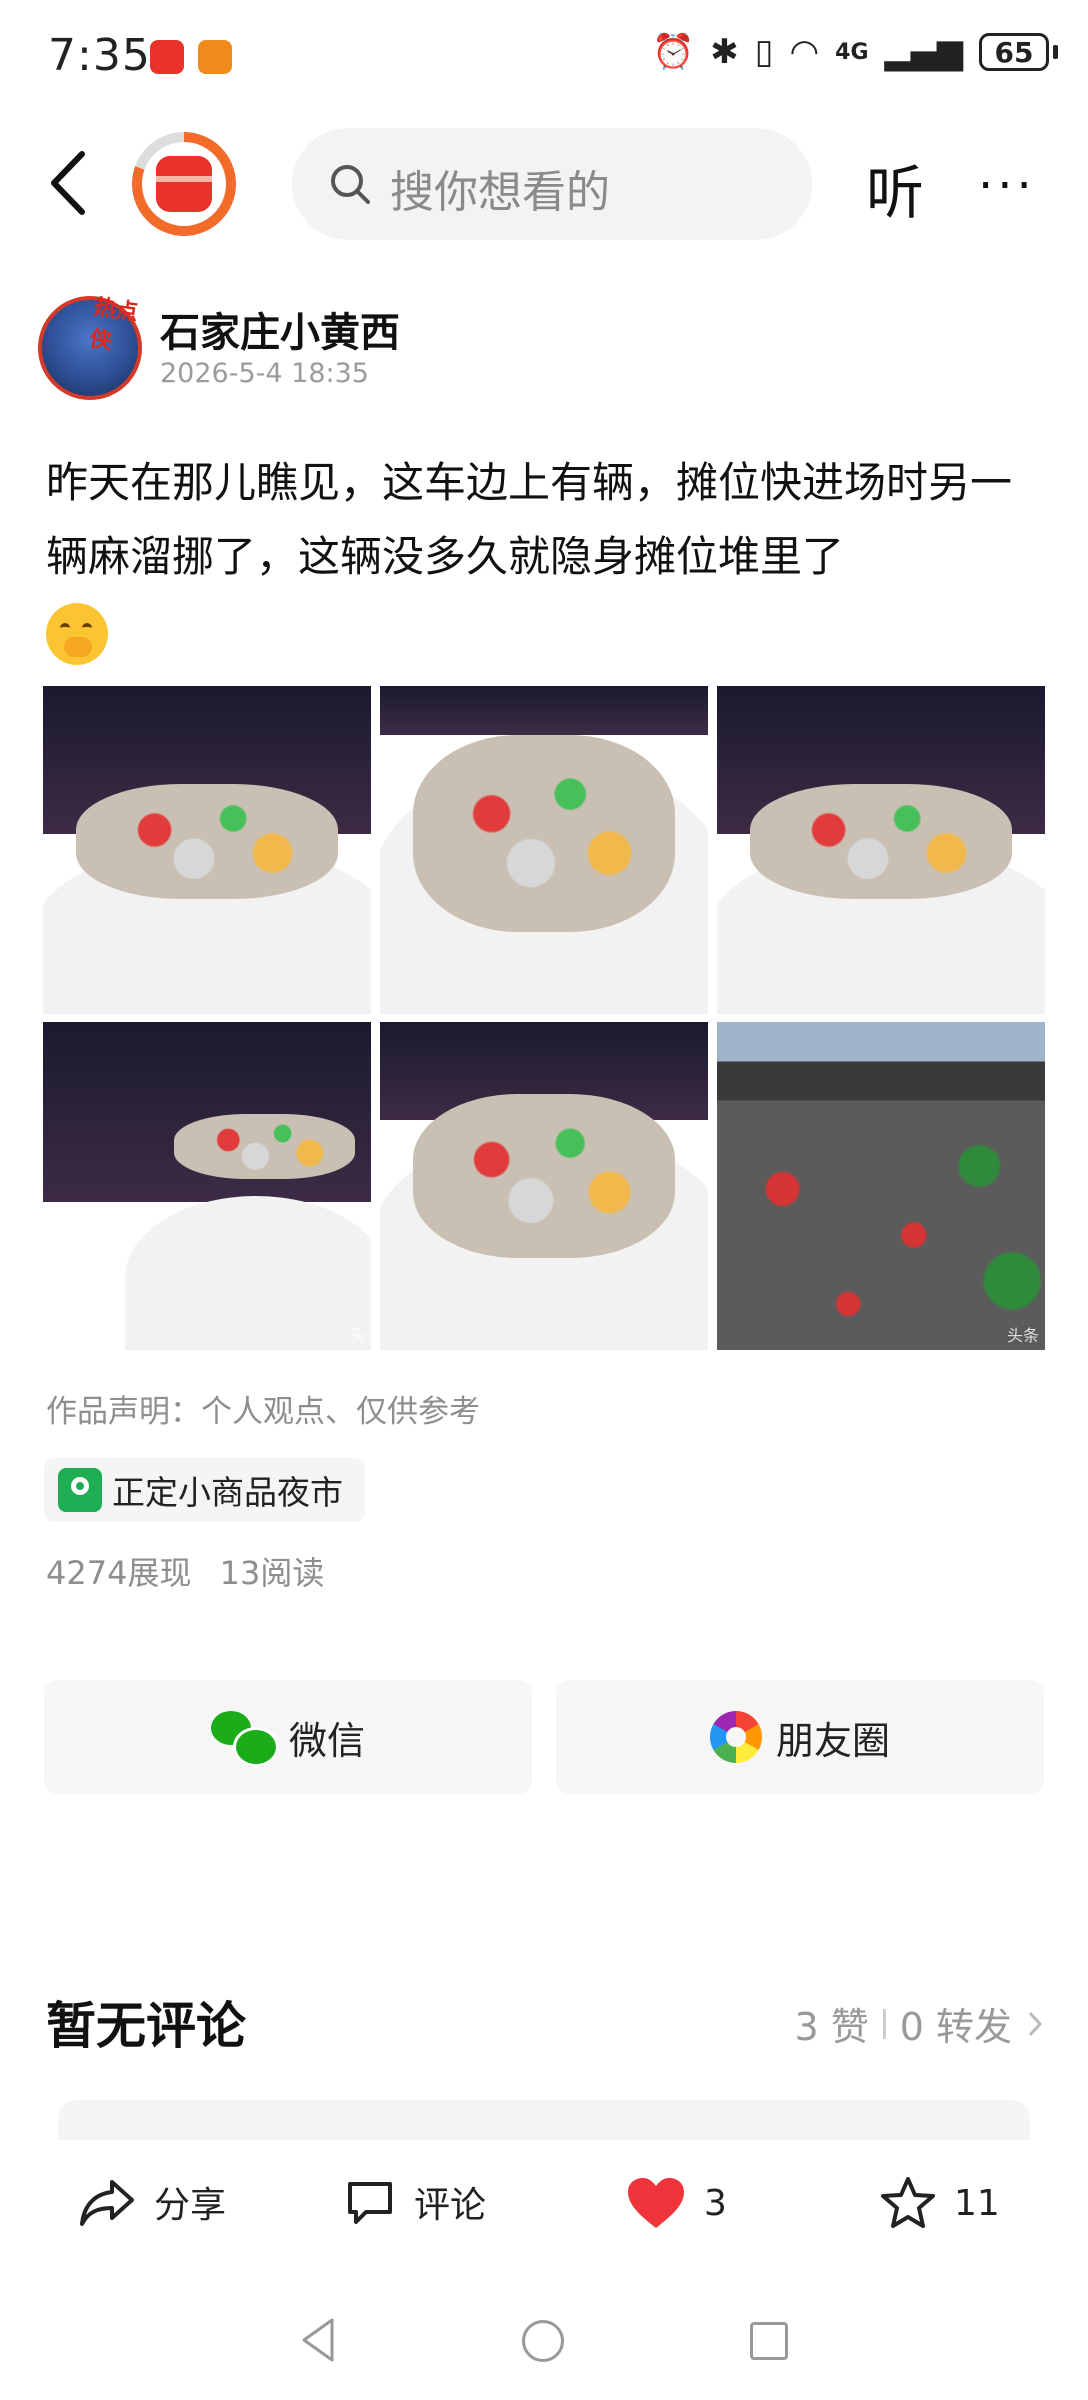 This screenshot has width=1088, height=2400. I want to click on post-date: 2026-5-4 18:35, so click(264, 373).